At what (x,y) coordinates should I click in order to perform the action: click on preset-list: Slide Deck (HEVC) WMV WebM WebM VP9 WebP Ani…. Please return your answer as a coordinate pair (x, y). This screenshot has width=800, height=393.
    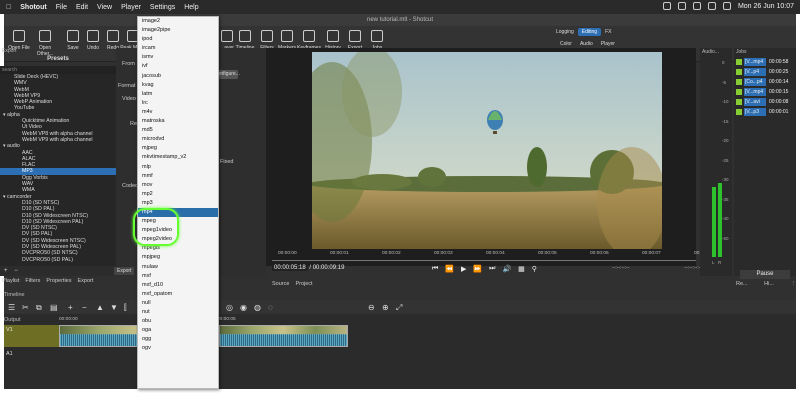
    Looking at the image, I should click on (58, 170).